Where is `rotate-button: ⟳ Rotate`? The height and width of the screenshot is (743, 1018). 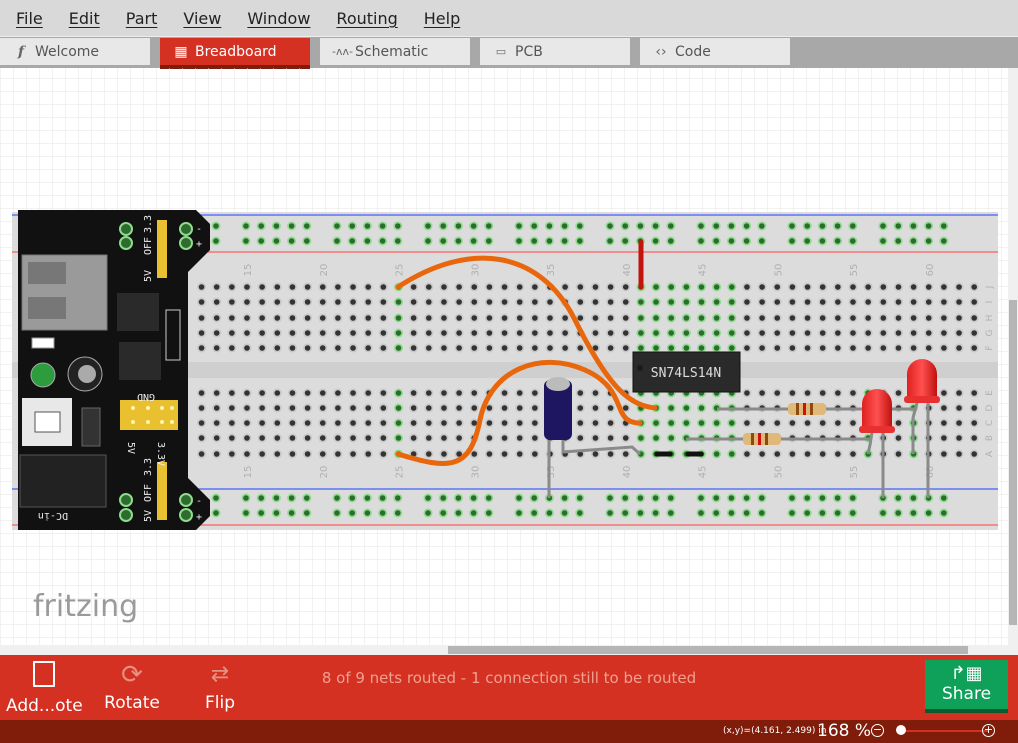 rotate-button: ⟳ Rotate is located at coordinates (132, 687).